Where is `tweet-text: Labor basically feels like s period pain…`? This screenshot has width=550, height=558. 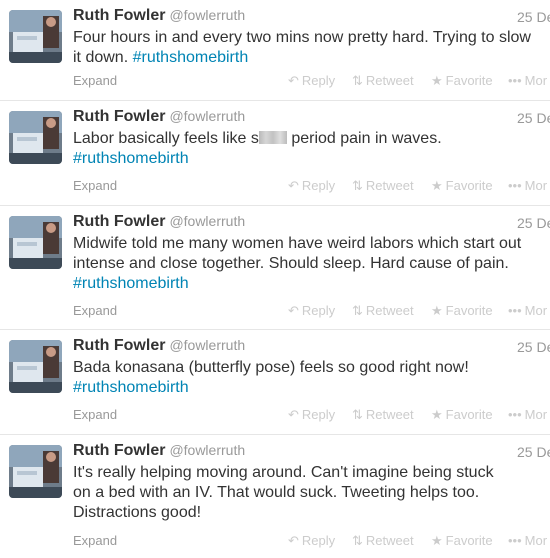
tweet-text: Labor basically feels like s period pain… is located at coordinates (308, 149).